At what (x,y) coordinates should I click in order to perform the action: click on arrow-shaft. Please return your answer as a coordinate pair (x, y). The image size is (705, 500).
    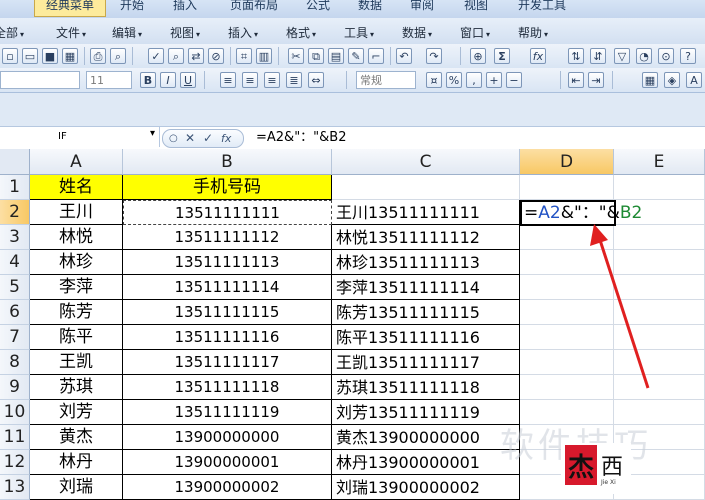
    Looking at the image, I should click on (624, 314).